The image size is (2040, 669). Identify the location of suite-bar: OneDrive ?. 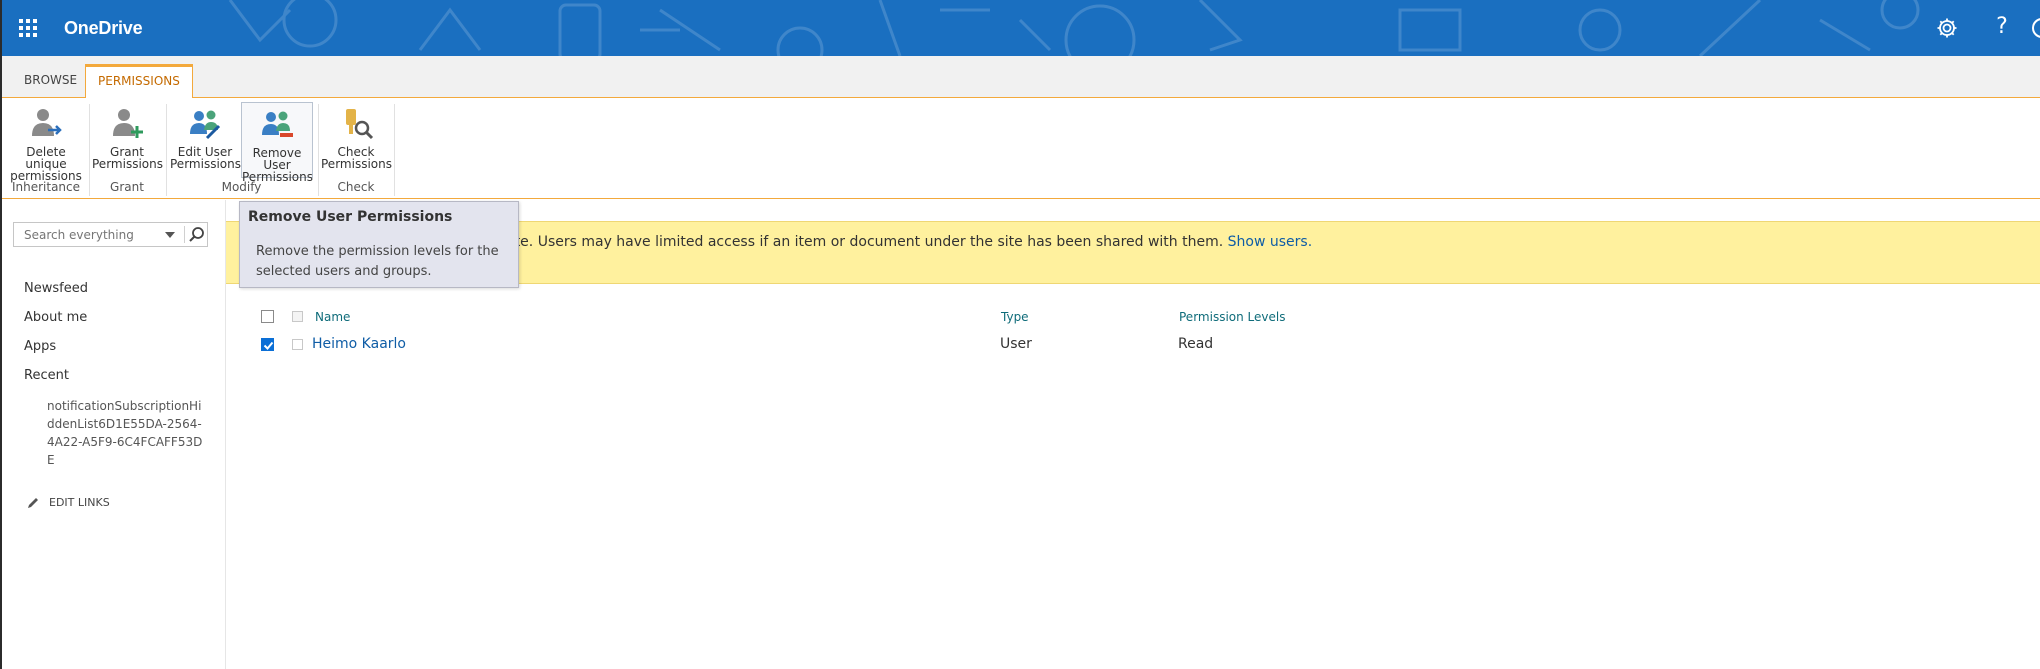
(1020, 28).